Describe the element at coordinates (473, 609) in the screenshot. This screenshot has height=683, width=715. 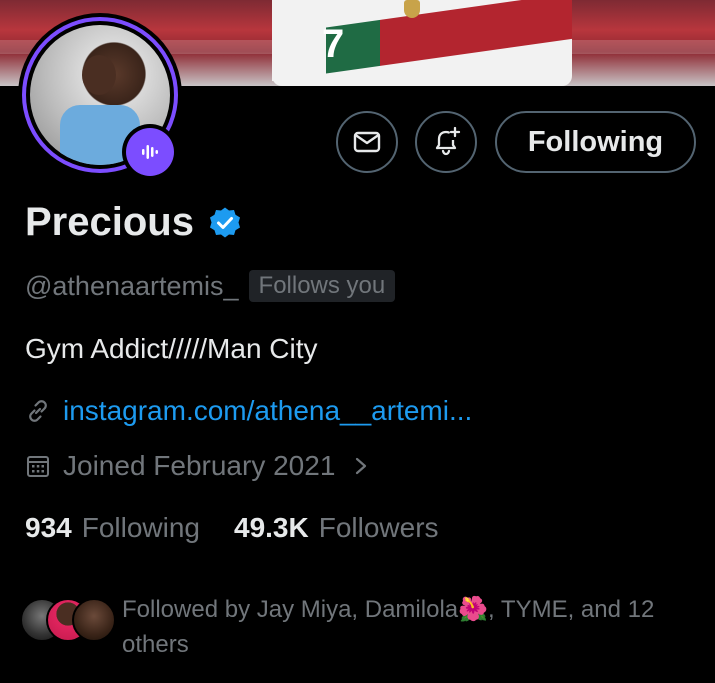
I see `hibiscus-emoji: 🌺` at that location.